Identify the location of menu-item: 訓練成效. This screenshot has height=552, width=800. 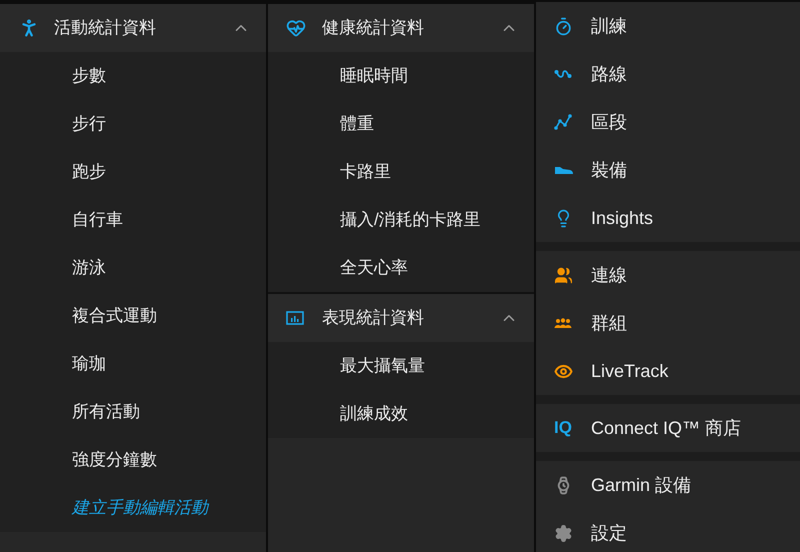
(374, 414).